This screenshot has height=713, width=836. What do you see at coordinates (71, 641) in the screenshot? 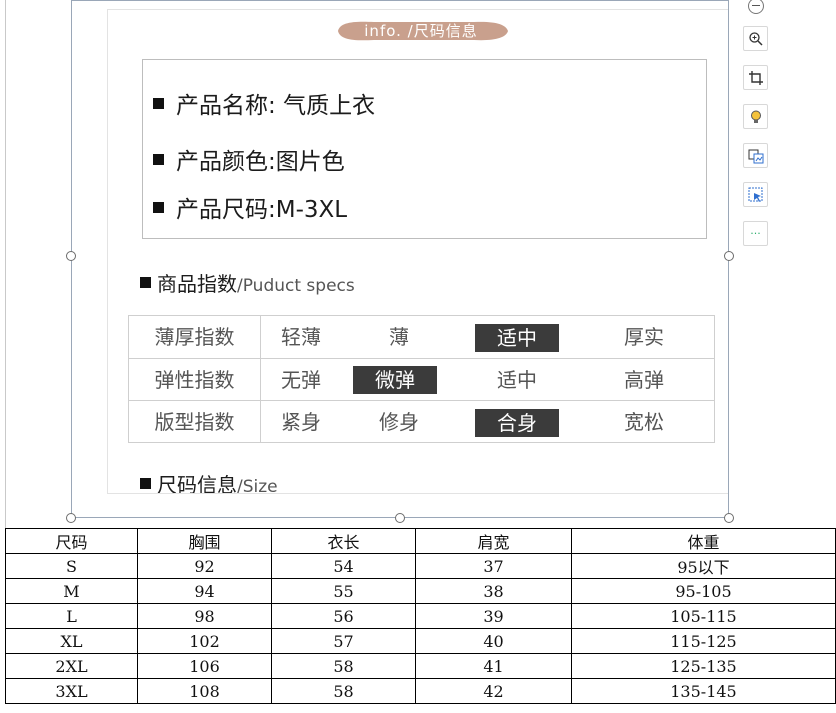
I see `table-cell: XL` at bounding box center [71, 641].